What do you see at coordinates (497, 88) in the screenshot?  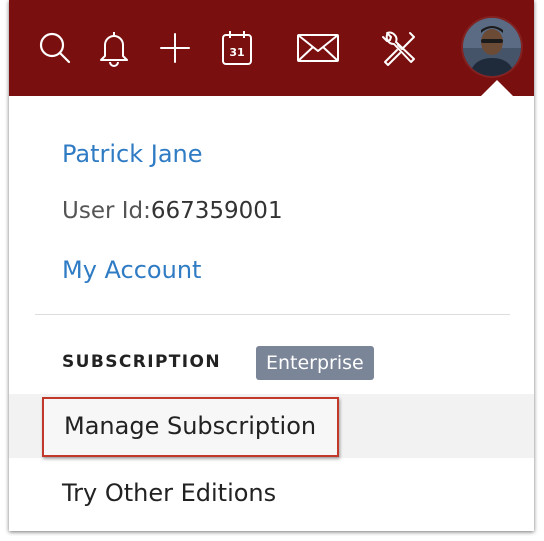 I see `dropdown-pointer` at bounding box center [497, 88].